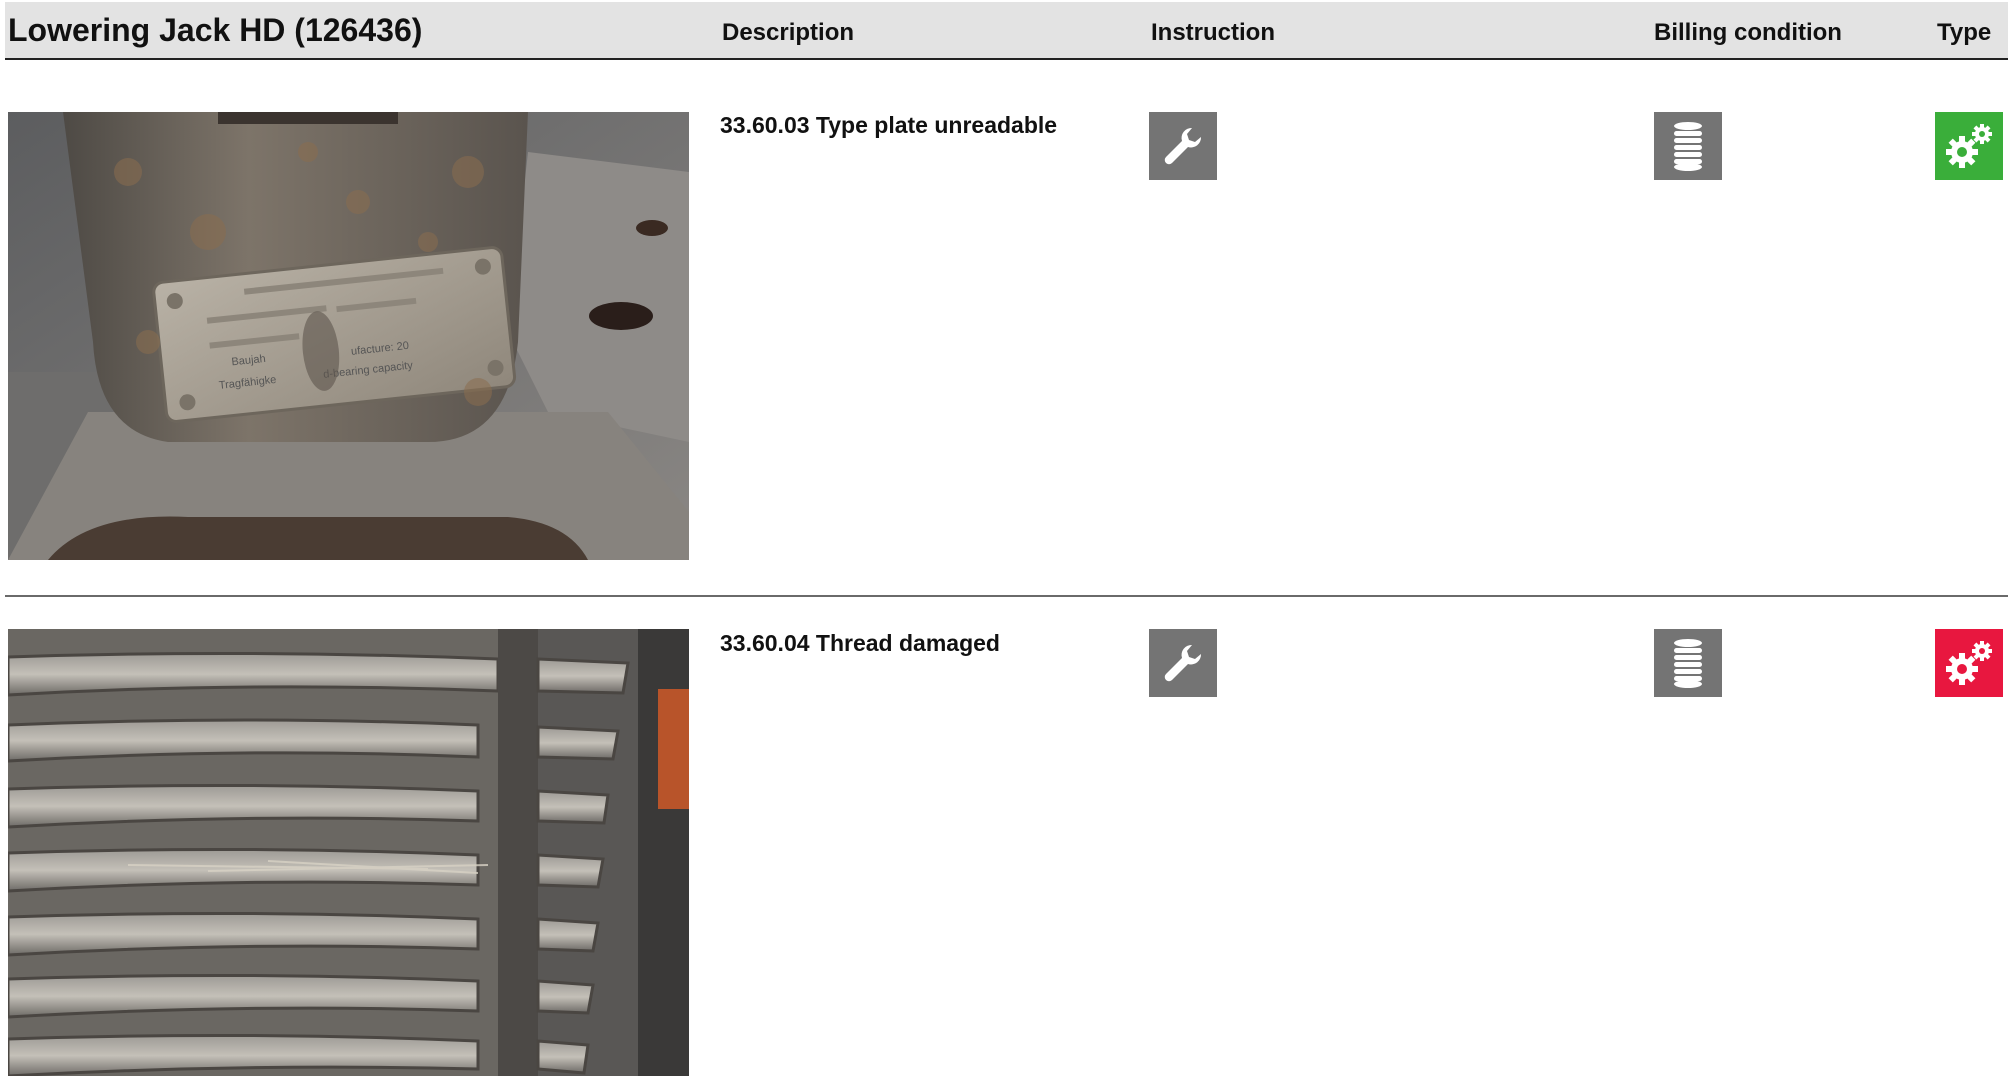 The width and height of the screenshot is (2011, 1076). I want to click on type-indicator-red, so click(1969, 663).